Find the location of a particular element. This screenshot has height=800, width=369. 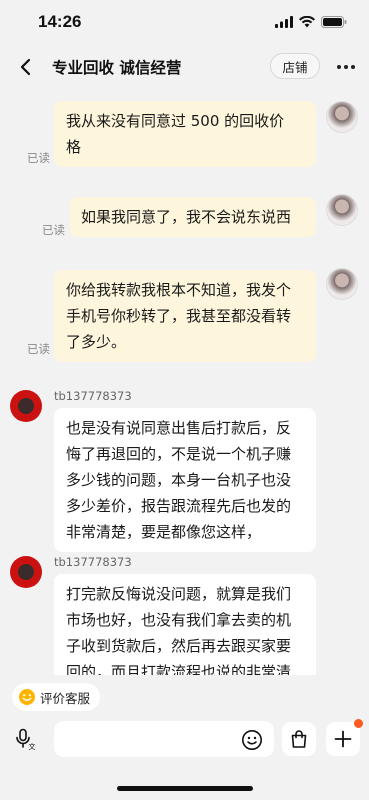

message-line: 你给我转款我根本不知道，我发个 is located at coordinates (179, 290).